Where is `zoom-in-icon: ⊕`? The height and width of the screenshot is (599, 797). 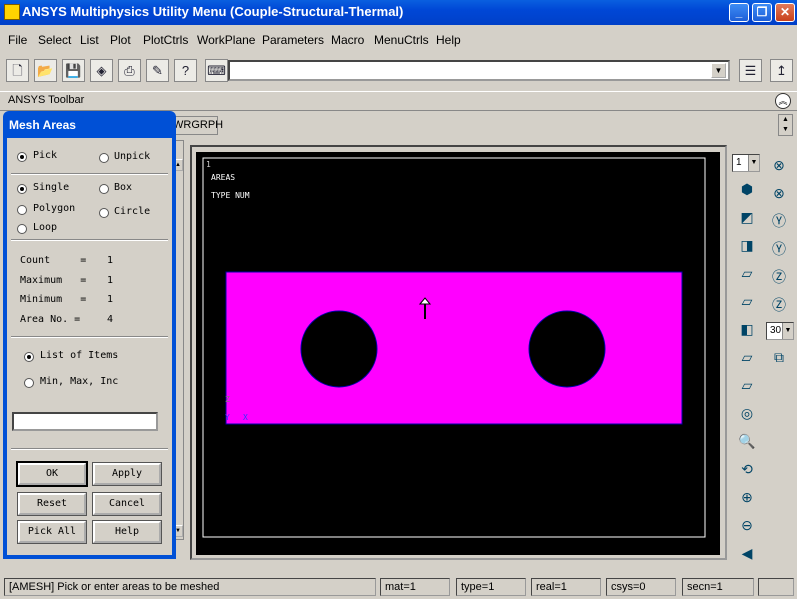
zoom-in-icon: ⊕ is located at coordinates (747, 497).